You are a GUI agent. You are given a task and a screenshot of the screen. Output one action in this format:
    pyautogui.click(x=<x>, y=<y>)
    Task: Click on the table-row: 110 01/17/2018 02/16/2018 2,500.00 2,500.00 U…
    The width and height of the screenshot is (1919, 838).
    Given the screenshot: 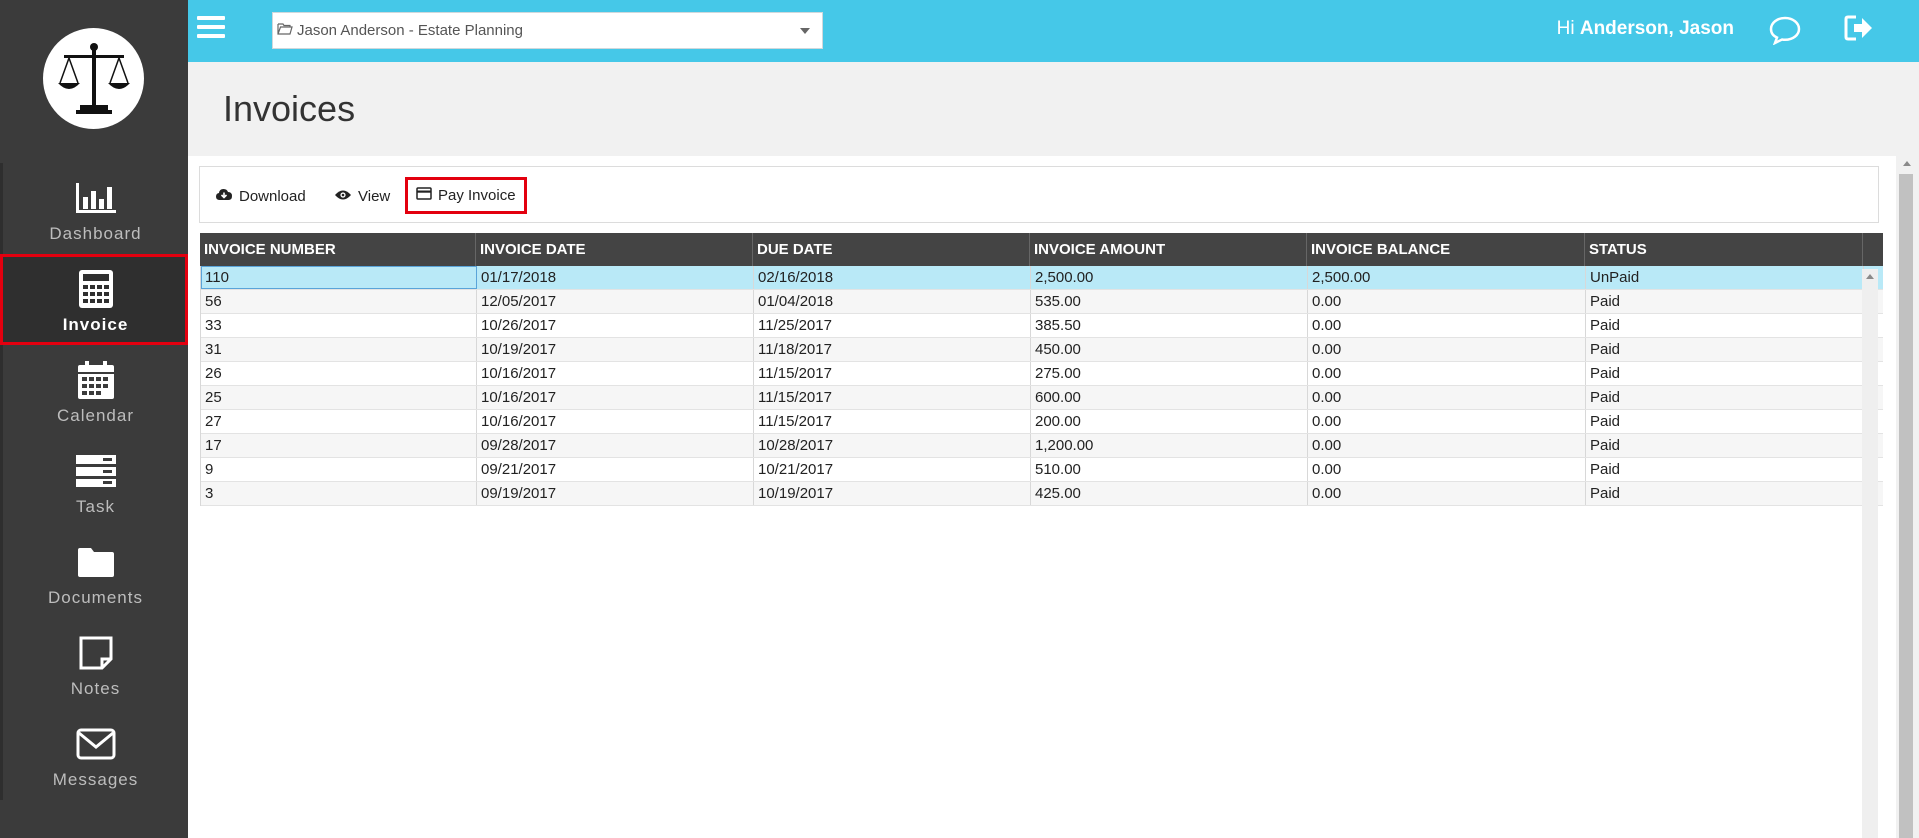 What is the action you would take?
    pyautogui.click(x=1042, y=278)
    